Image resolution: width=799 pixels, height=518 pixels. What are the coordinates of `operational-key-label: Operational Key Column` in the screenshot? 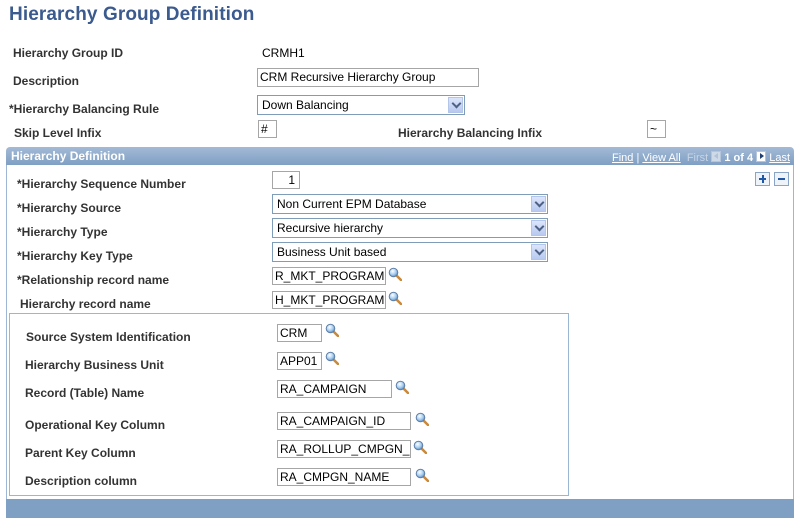 It's located at (95, 425).